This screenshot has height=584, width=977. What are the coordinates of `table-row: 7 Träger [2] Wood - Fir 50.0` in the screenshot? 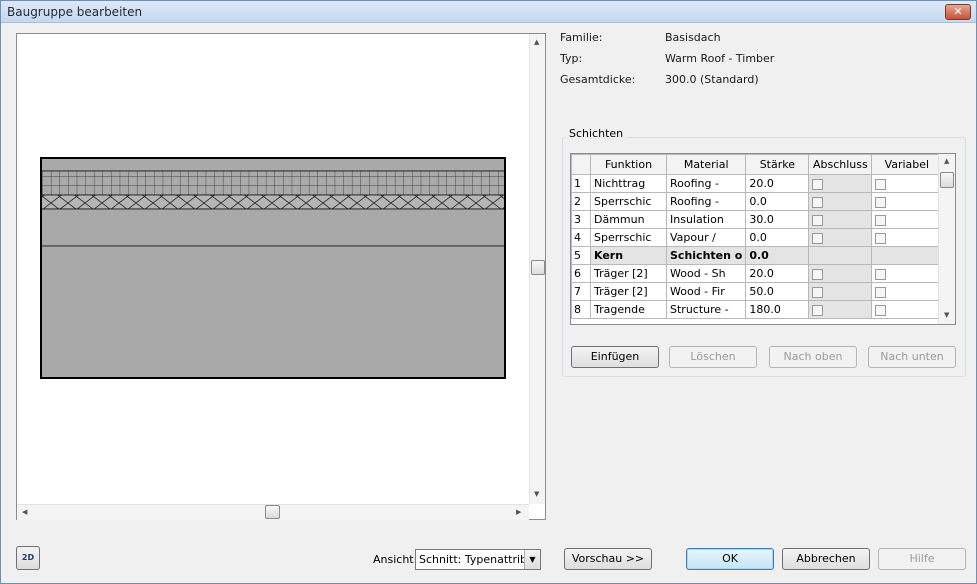 It's located at (757, 291).